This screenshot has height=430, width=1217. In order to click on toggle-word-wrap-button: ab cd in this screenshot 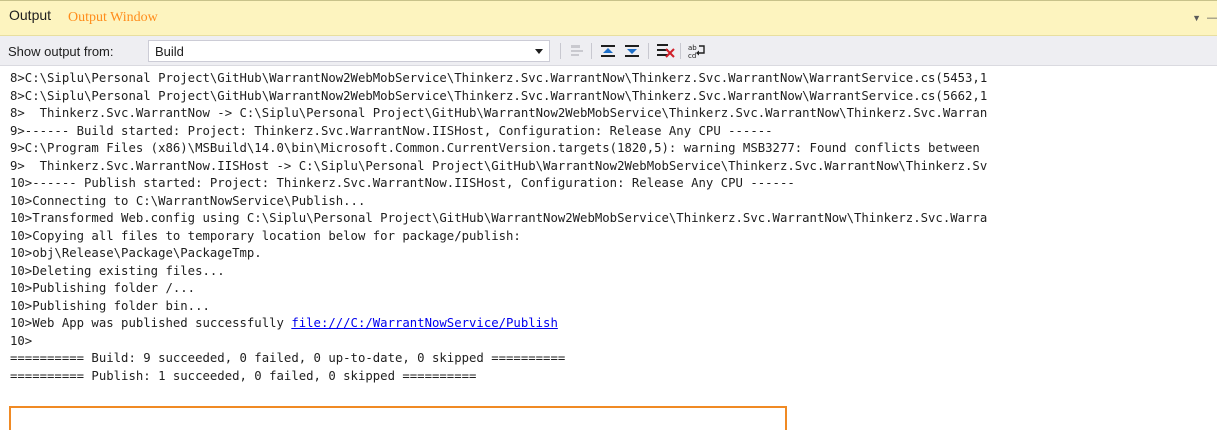, I will do `click(697, 51)`.